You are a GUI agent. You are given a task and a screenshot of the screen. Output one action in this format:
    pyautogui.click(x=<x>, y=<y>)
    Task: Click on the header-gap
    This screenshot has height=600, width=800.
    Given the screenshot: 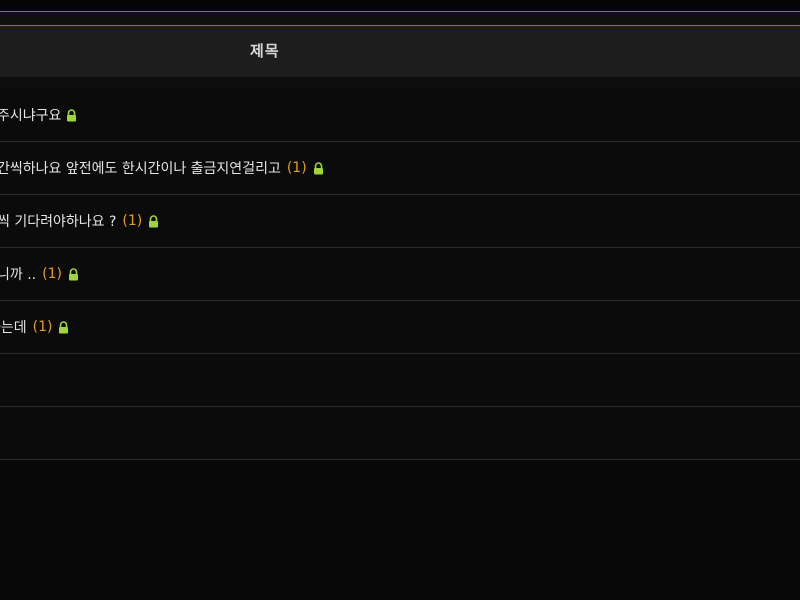 What is the action you would take?
    pyautogui.click(x=400, y=18)
    